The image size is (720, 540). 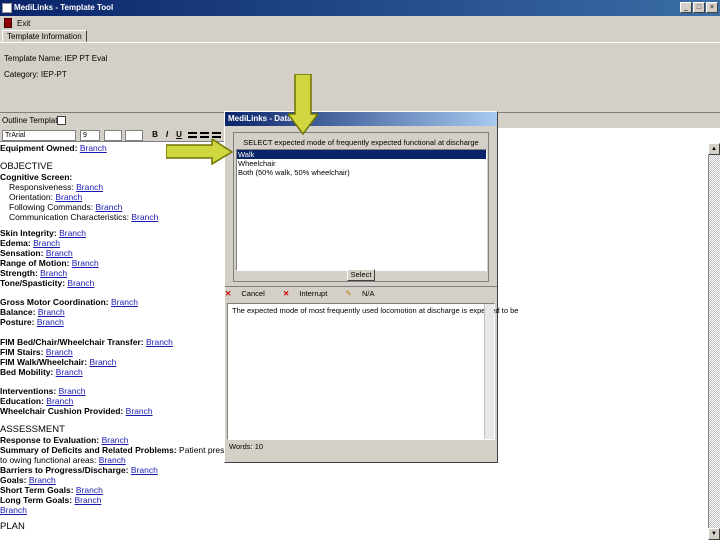 What do you see at coordinates (33, 283) in the screenshot?
I see `field-label: Tone/Spasticity:` at bounding box center [33, 283].